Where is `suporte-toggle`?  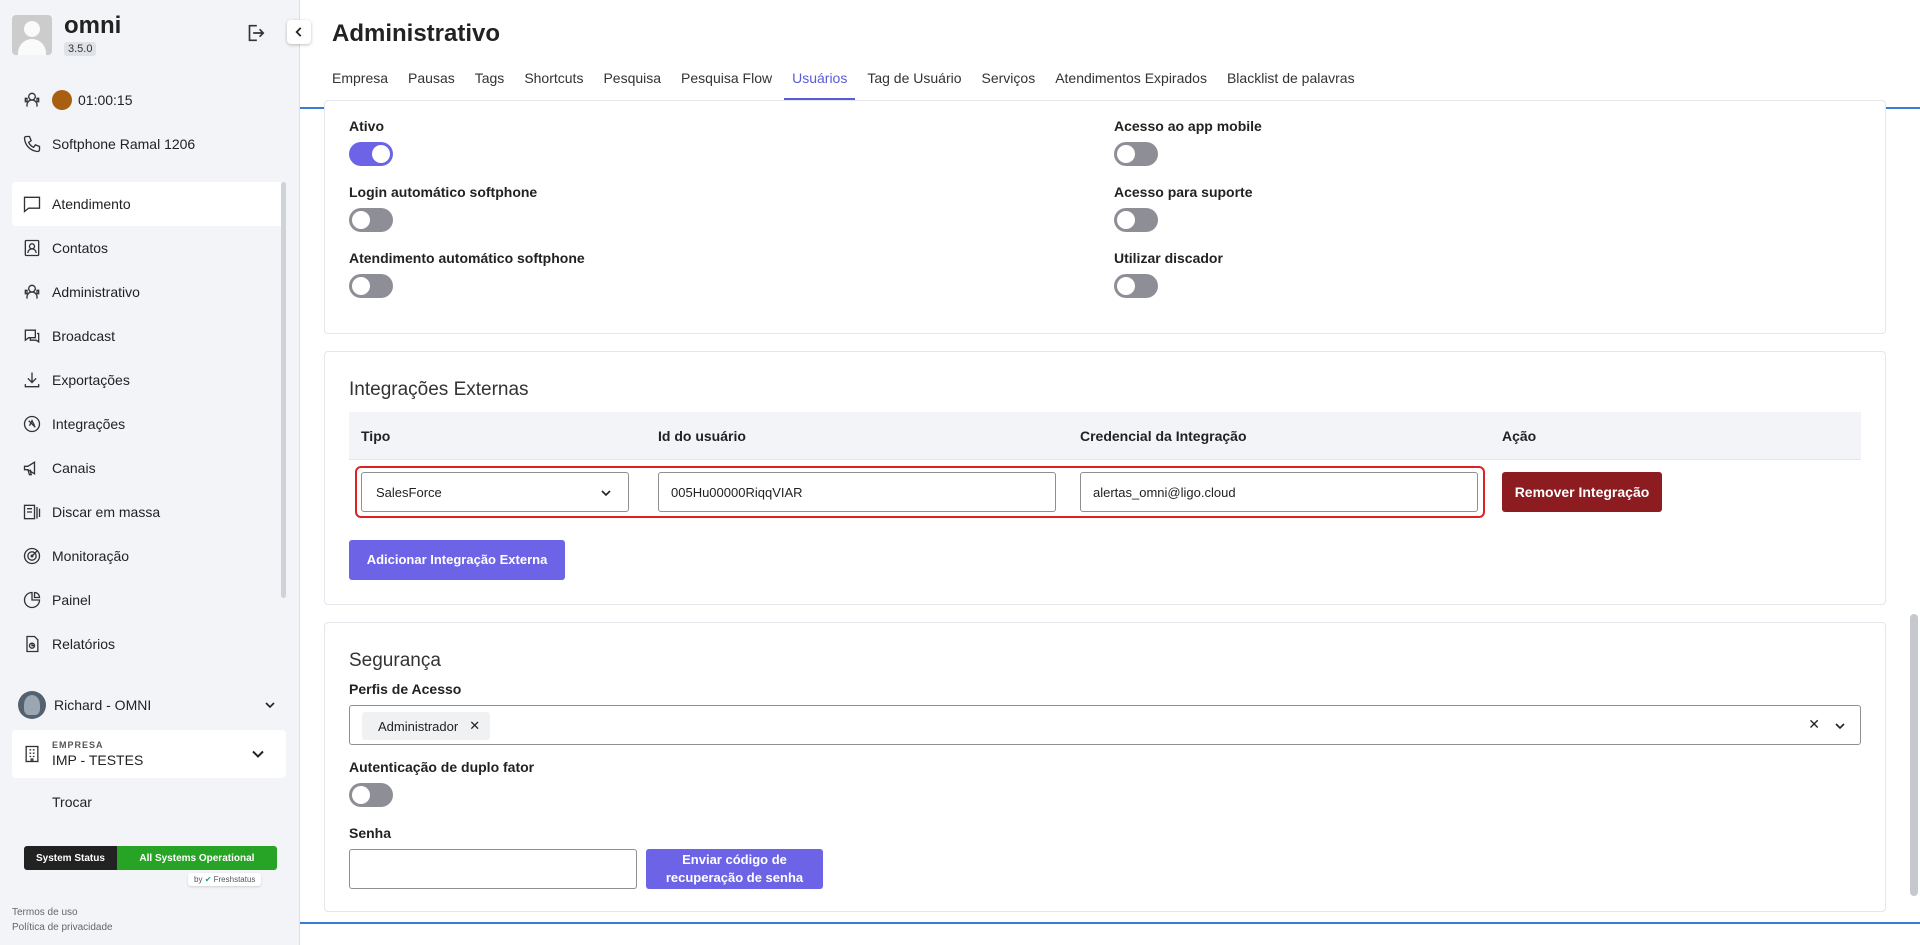 suporte-toggle is located at coordinates (1136, 220).